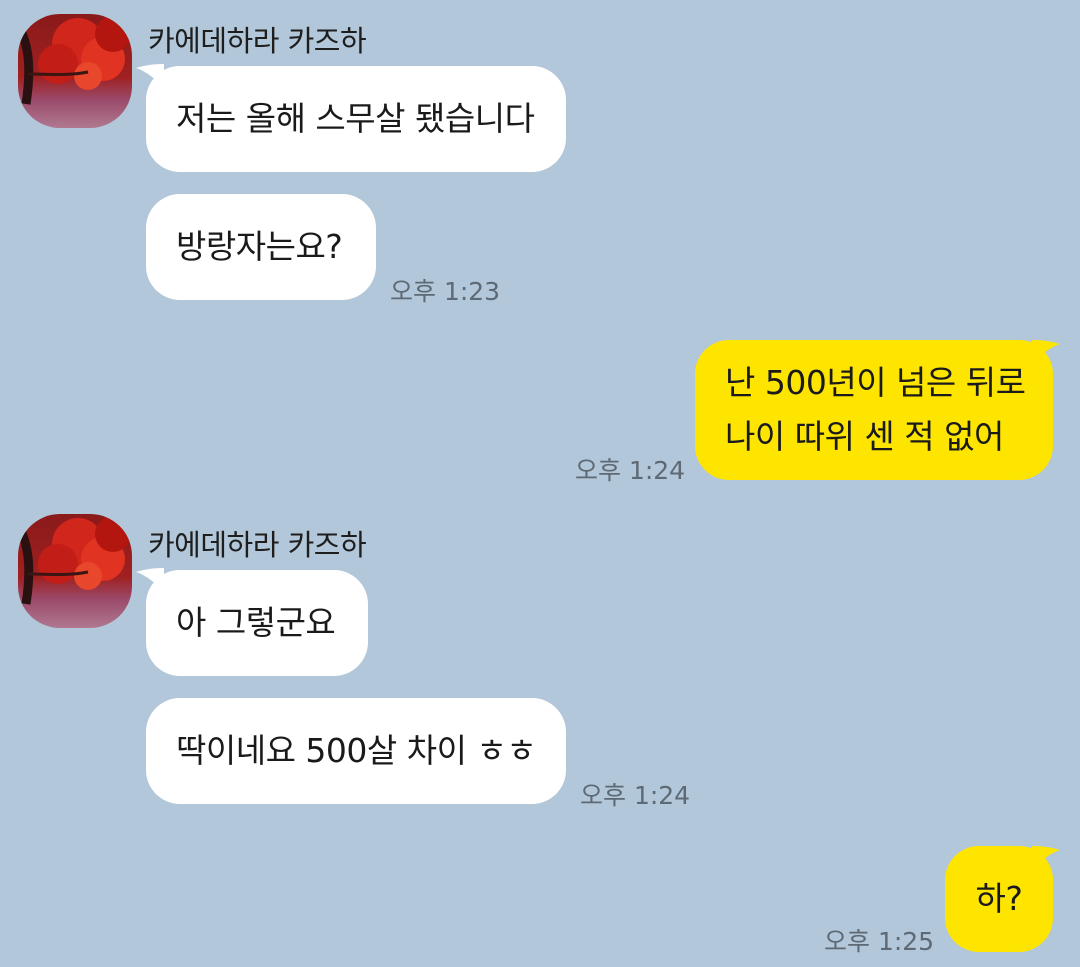 Image resolution: width=1080 pixels, height=967 pixels. I want to click on outgoing-message-bubble: 난 500년이 넘은 뒤로 나이 따위 센 적 없어, so click(874, 410).